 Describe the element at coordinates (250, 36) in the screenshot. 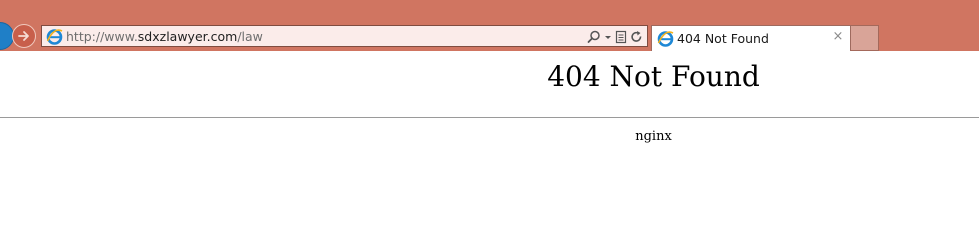

I see `url-path: /law` at that location.